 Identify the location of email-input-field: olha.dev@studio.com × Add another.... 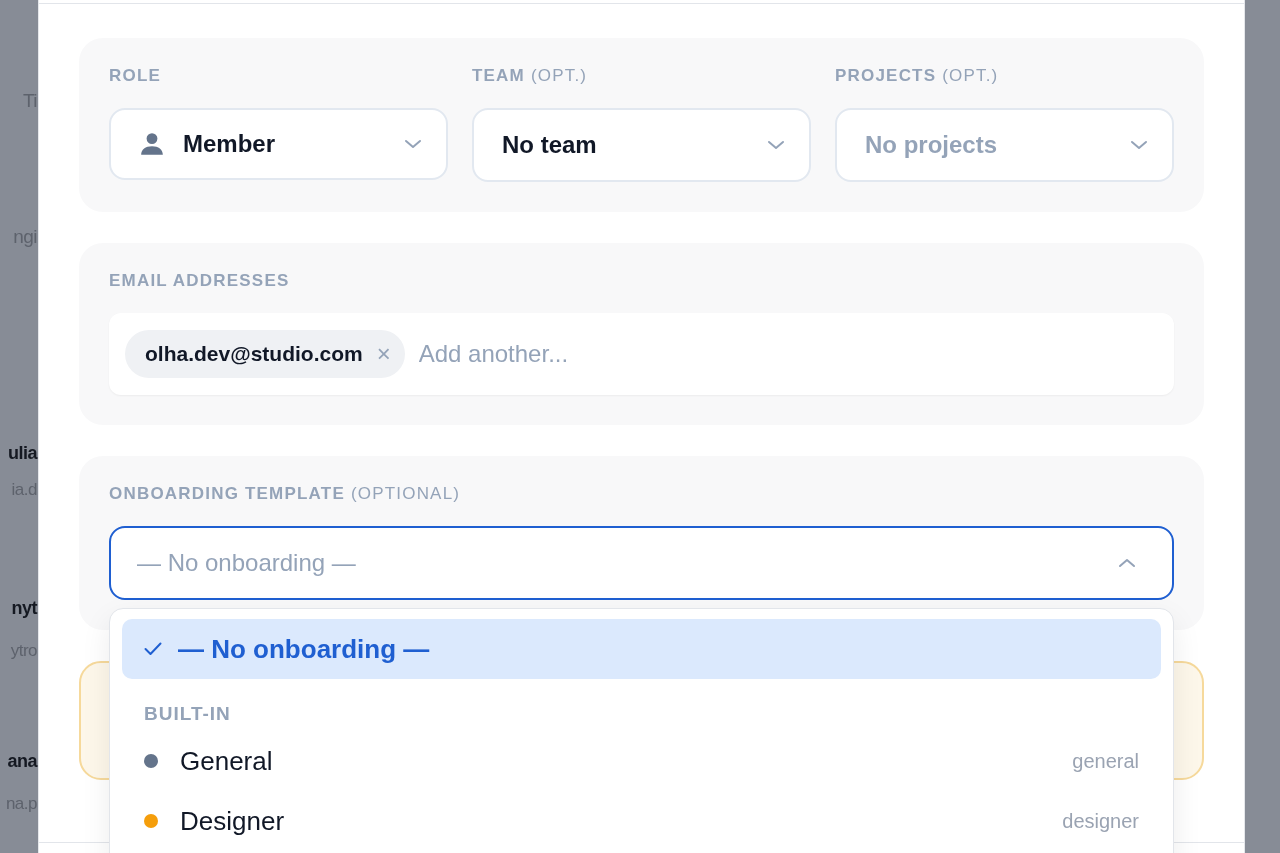
(641, 354).